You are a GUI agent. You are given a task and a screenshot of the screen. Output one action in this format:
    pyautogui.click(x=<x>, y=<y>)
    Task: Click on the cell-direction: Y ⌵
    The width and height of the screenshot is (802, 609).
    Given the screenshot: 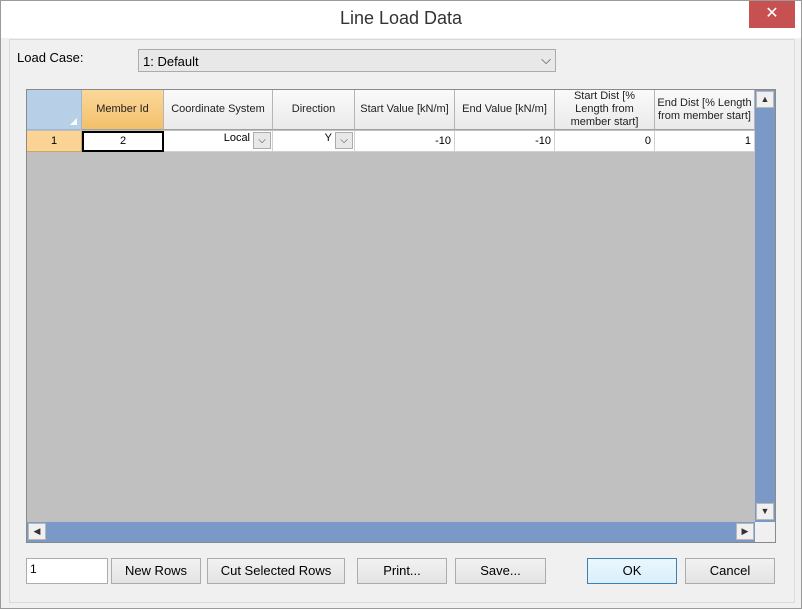 What is the action you would take?
    pyautogui.click(x=314, y=141)
    